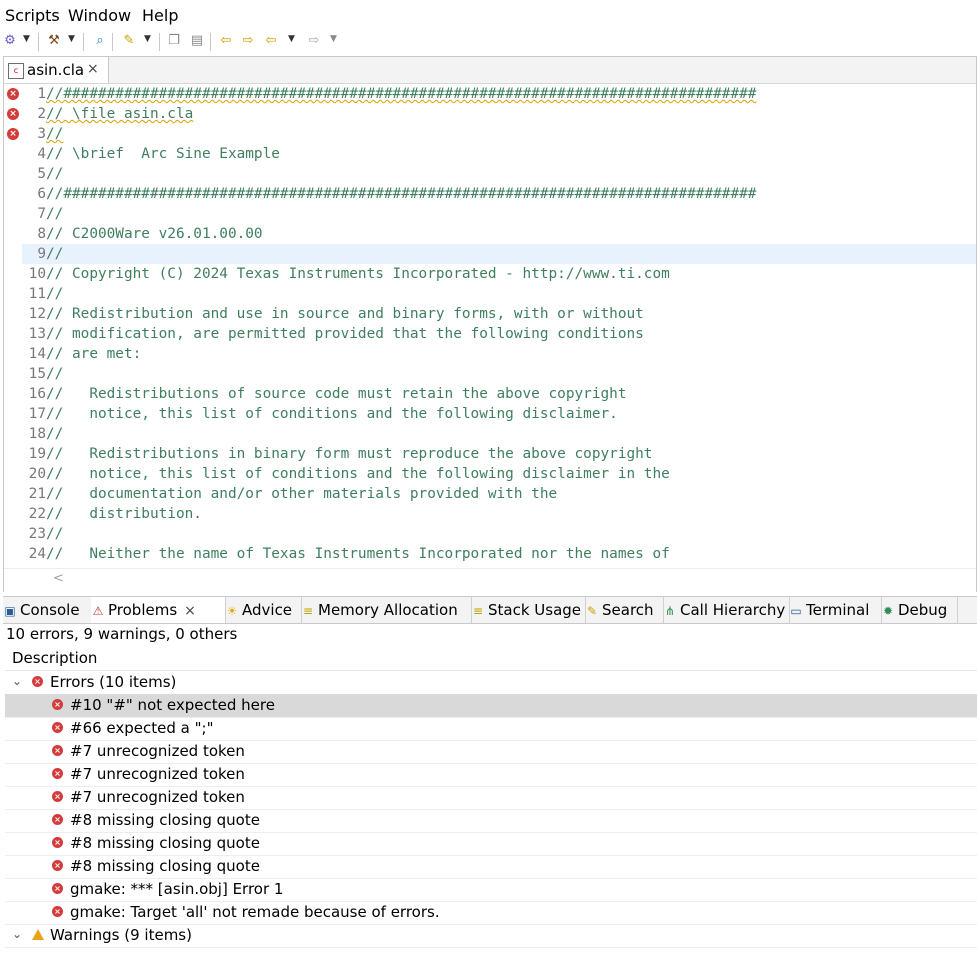  What do you see at coordinates (499, 434) in the screenshot?
I see `code-line: 18//` at bounding box center [499, 434].